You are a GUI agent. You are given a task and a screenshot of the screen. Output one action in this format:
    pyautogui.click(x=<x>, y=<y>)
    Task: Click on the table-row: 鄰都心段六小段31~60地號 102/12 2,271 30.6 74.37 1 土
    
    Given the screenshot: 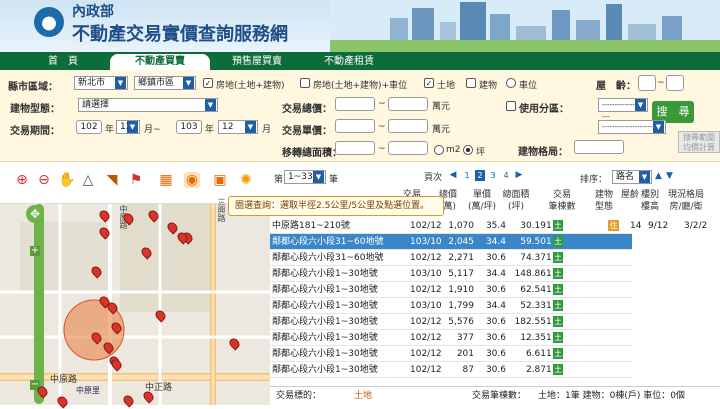 What is the action you would take?
    pyautogui.click(x=451, y=258)
    